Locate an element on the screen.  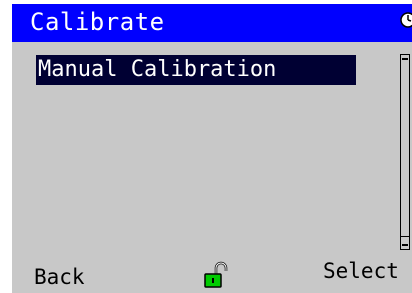
scrollbar-top-cap is located at coordinates (405, 61).